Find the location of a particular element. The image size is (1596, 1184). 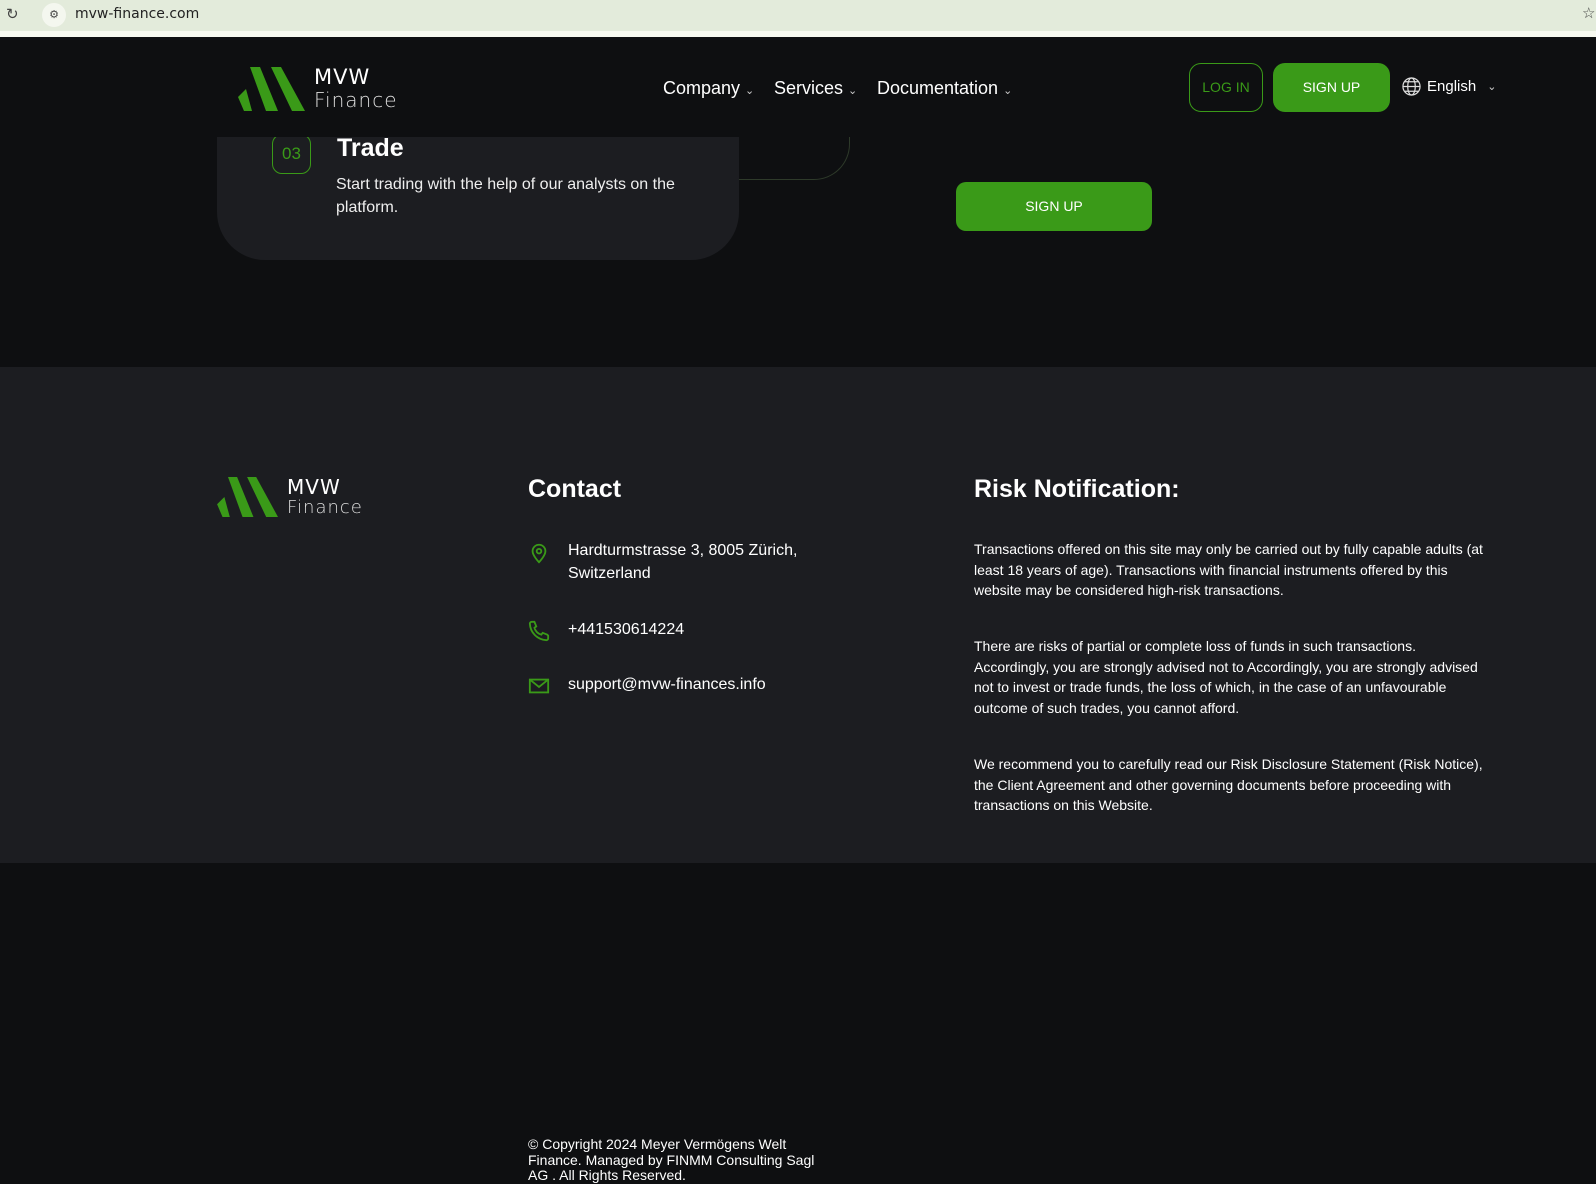

nav-company-label: Company is located at coordinates (702, 88).